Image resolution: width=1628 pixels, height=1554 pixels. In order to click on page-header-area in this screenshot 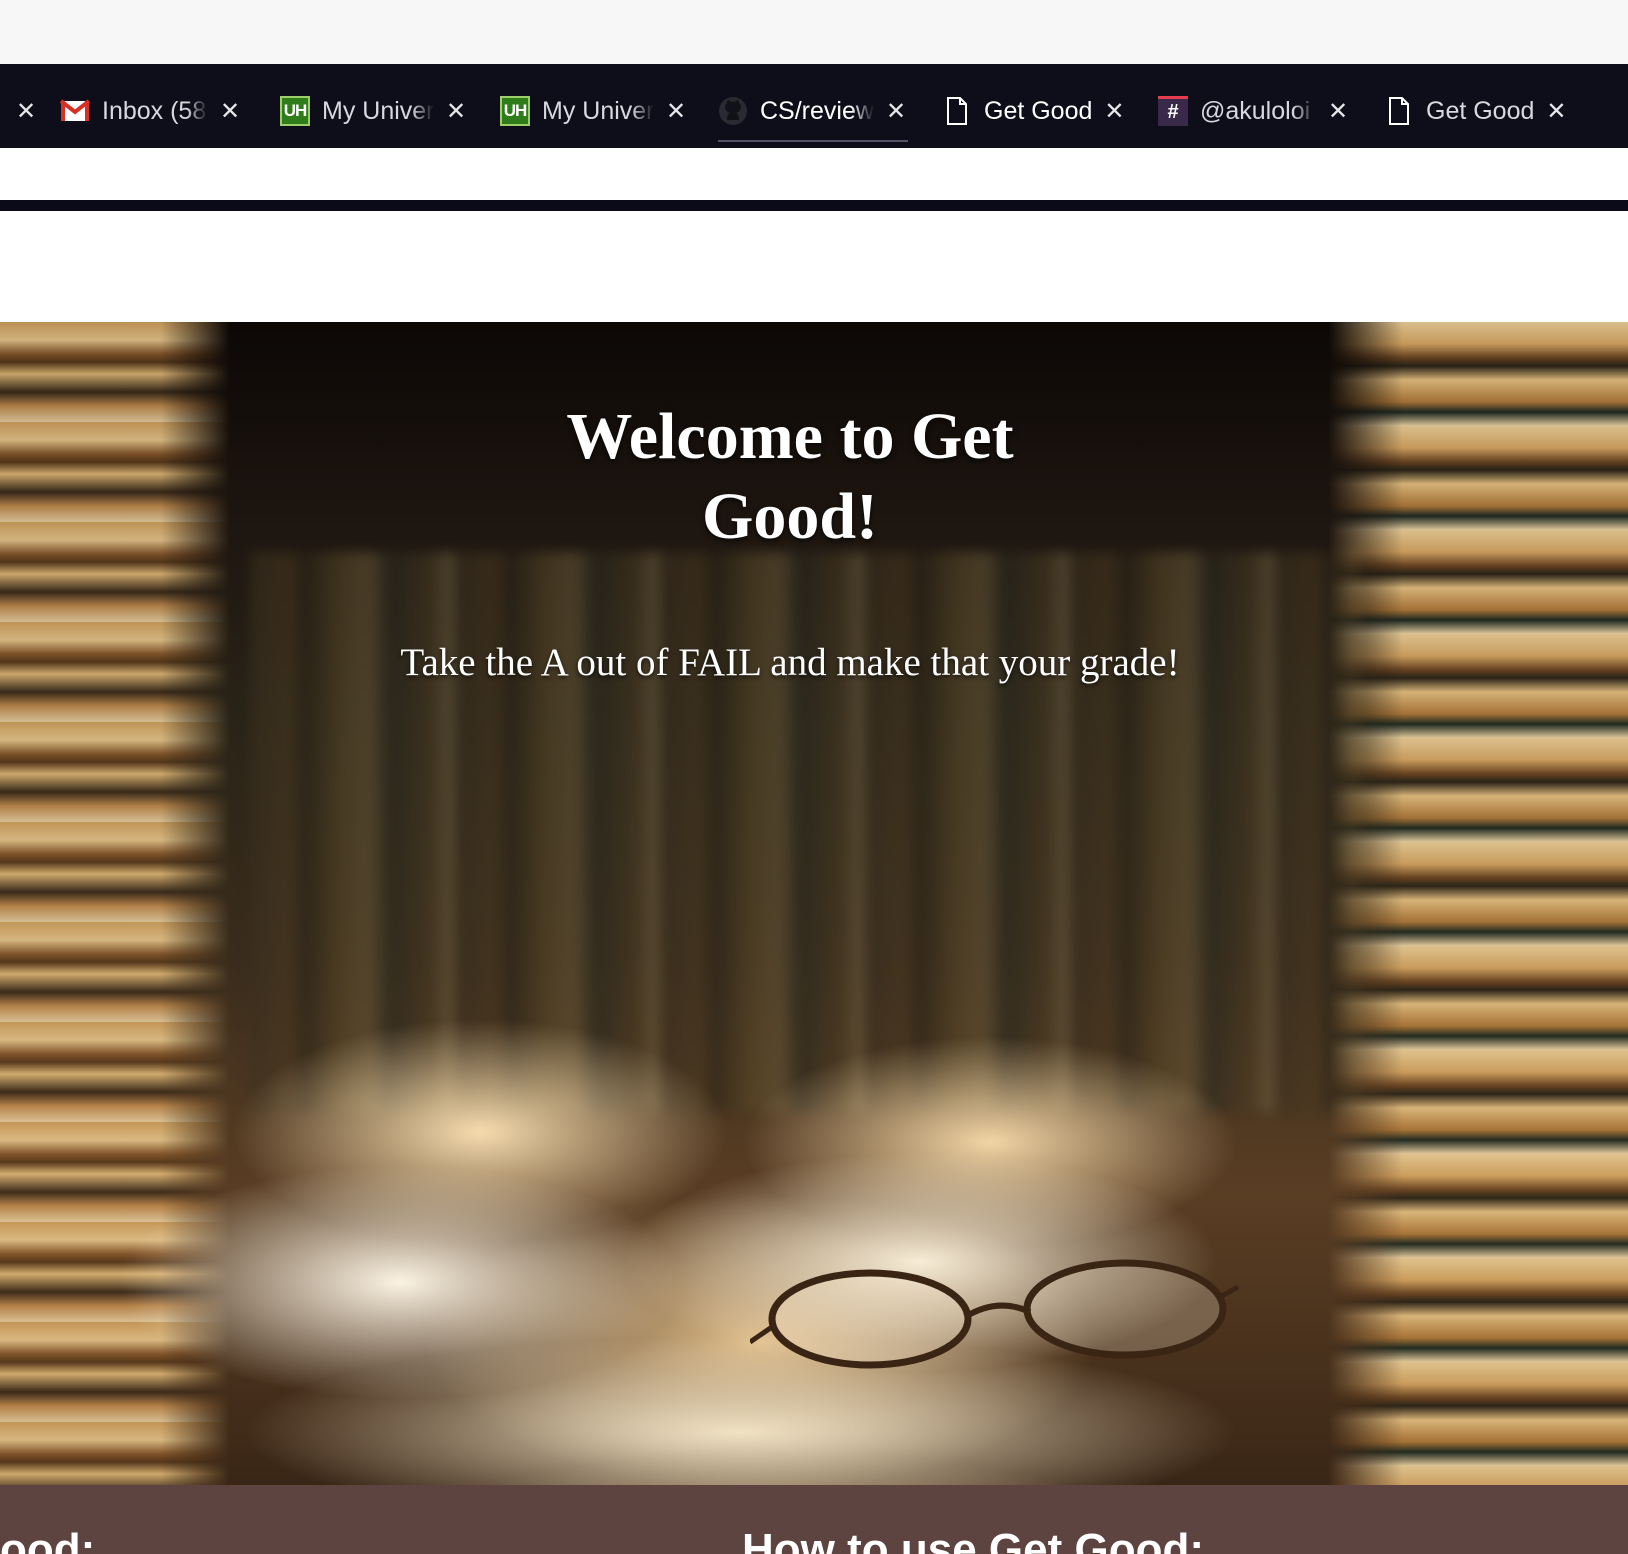, I will do `click(814, 174)`.